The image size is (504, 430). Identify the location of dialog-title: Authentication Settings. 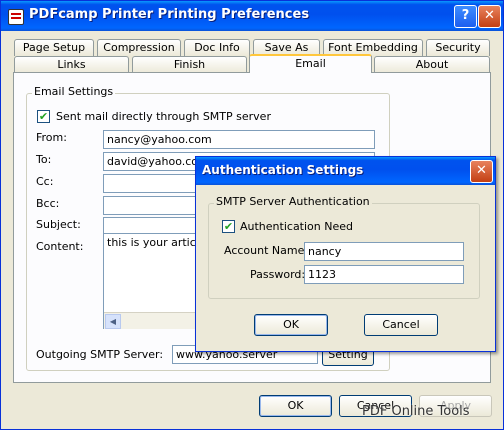
(283, 170).